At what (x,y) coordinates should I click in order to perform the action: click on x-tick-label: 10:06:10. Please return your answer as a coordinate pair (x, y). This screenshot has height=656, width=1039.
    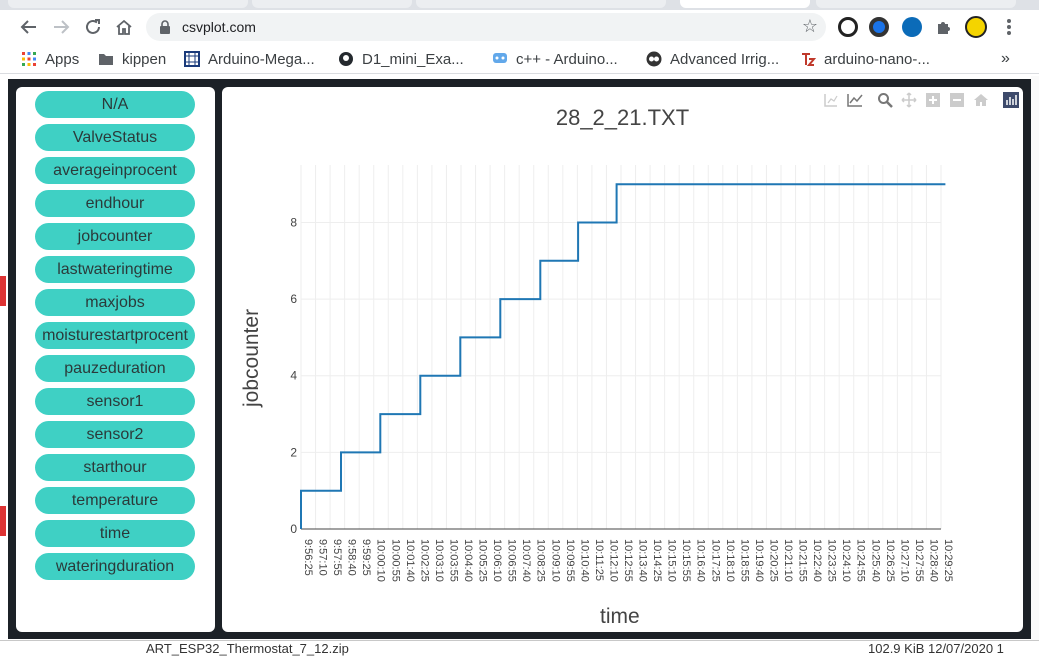
    Looking at the image, I should click on (497, 560).